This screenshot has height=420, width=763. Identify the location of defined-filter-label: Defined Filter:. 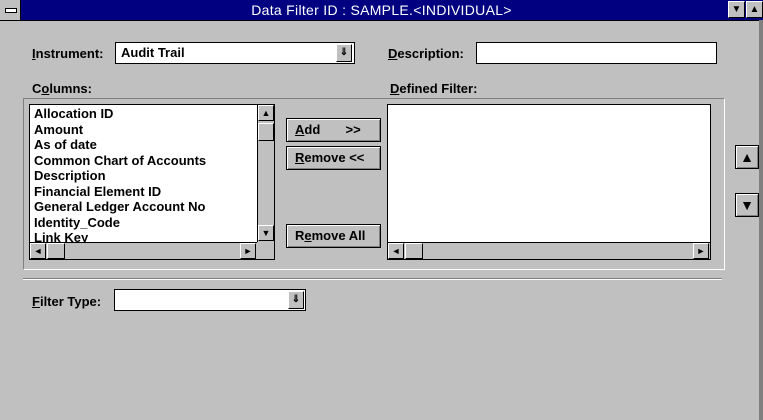
(434, 88).